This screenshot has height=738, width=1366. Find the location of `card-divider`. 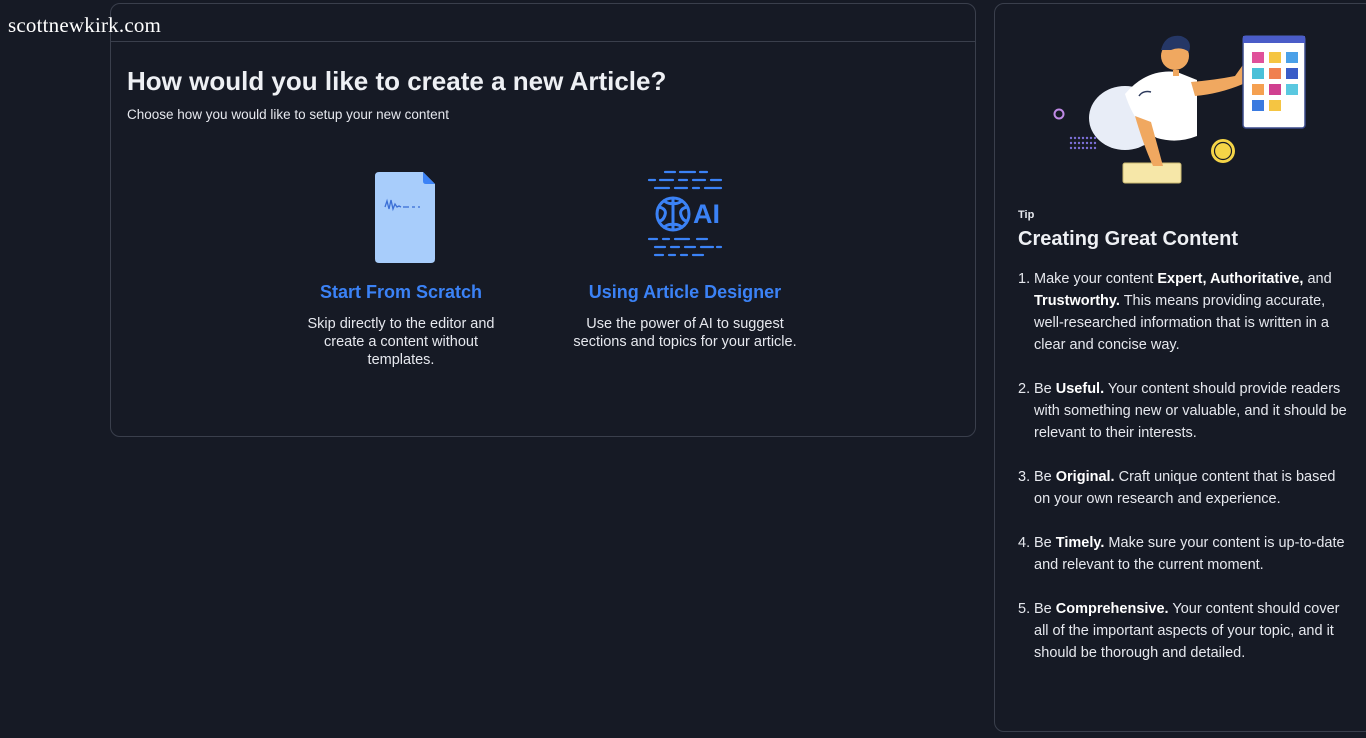

card-divider is located at coordinates (543, 41).